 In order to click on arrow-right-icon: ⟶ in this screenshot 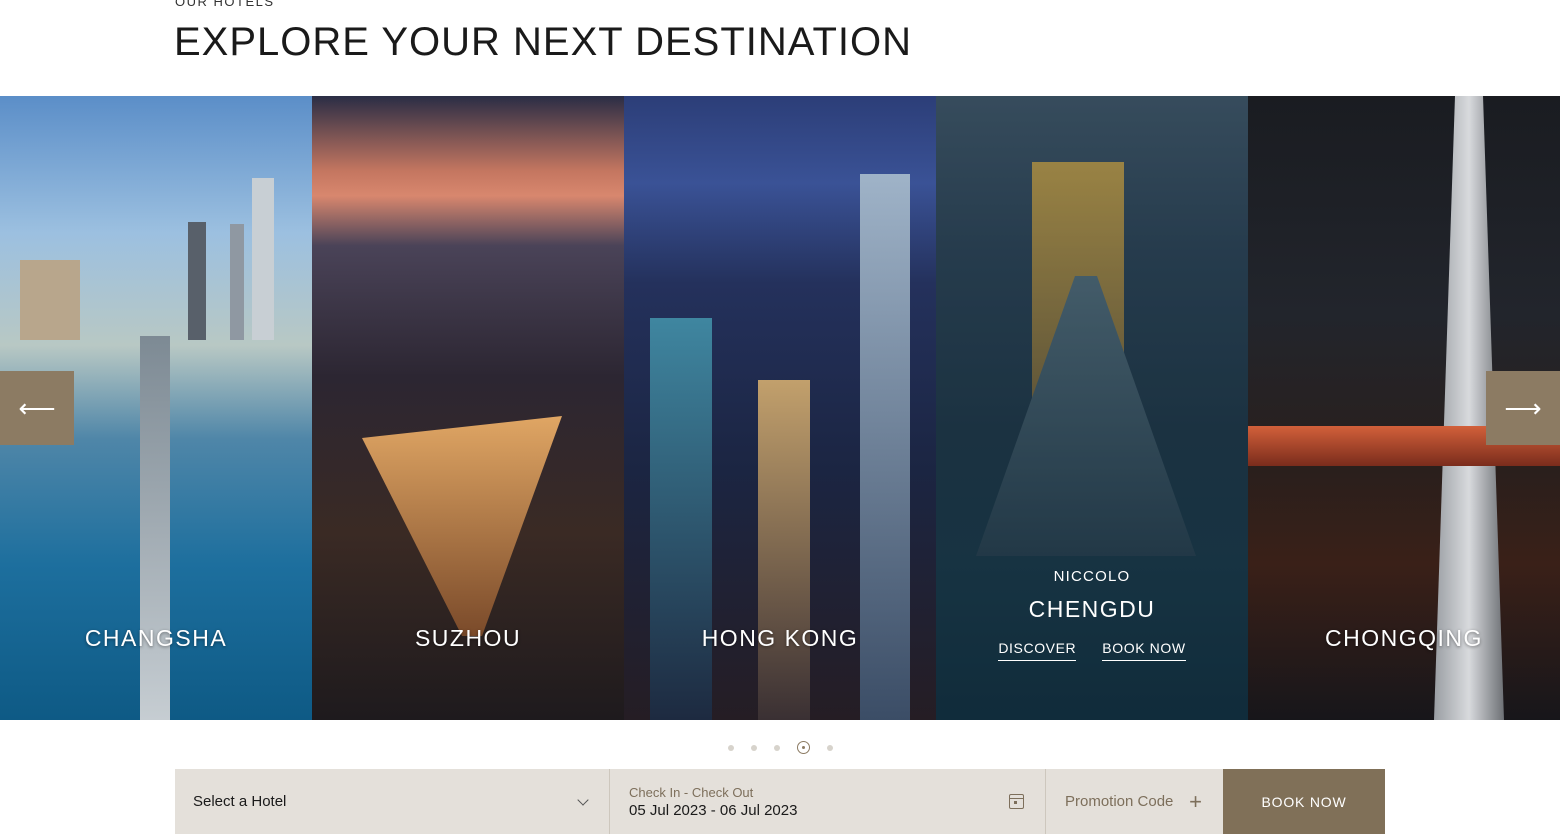, I will do `click(1523, 407)`.